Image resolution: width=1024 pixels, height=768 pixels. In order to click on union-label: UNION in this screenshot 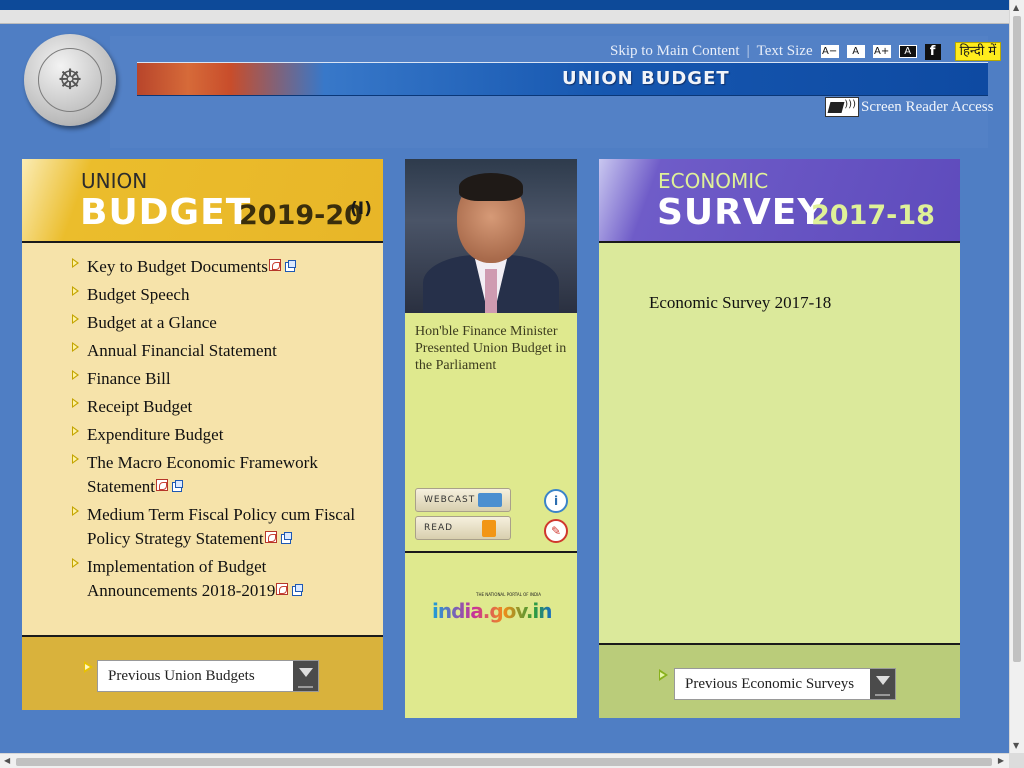, I will do `click(114, 181)`.